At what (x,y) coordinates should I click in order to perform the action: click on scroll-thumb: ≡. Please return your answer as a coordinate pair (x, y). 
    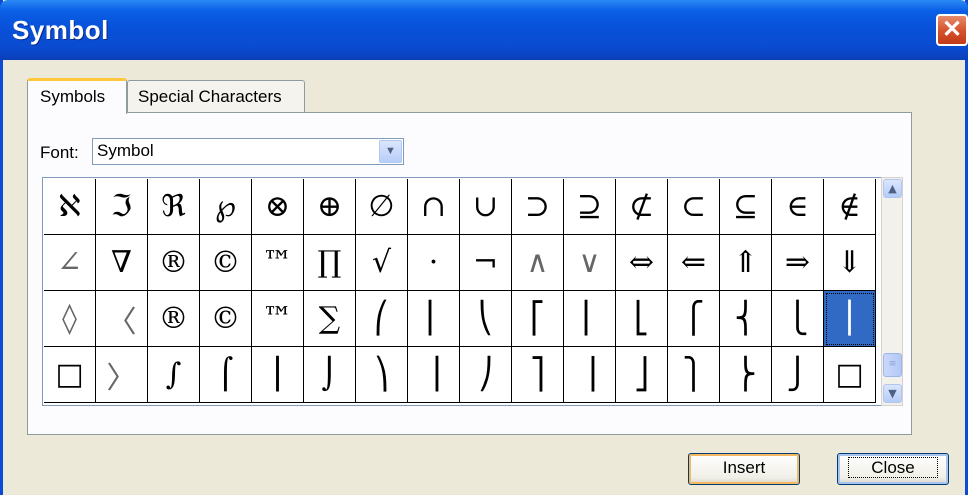
    Looking at the image, I should click on (892, 365).